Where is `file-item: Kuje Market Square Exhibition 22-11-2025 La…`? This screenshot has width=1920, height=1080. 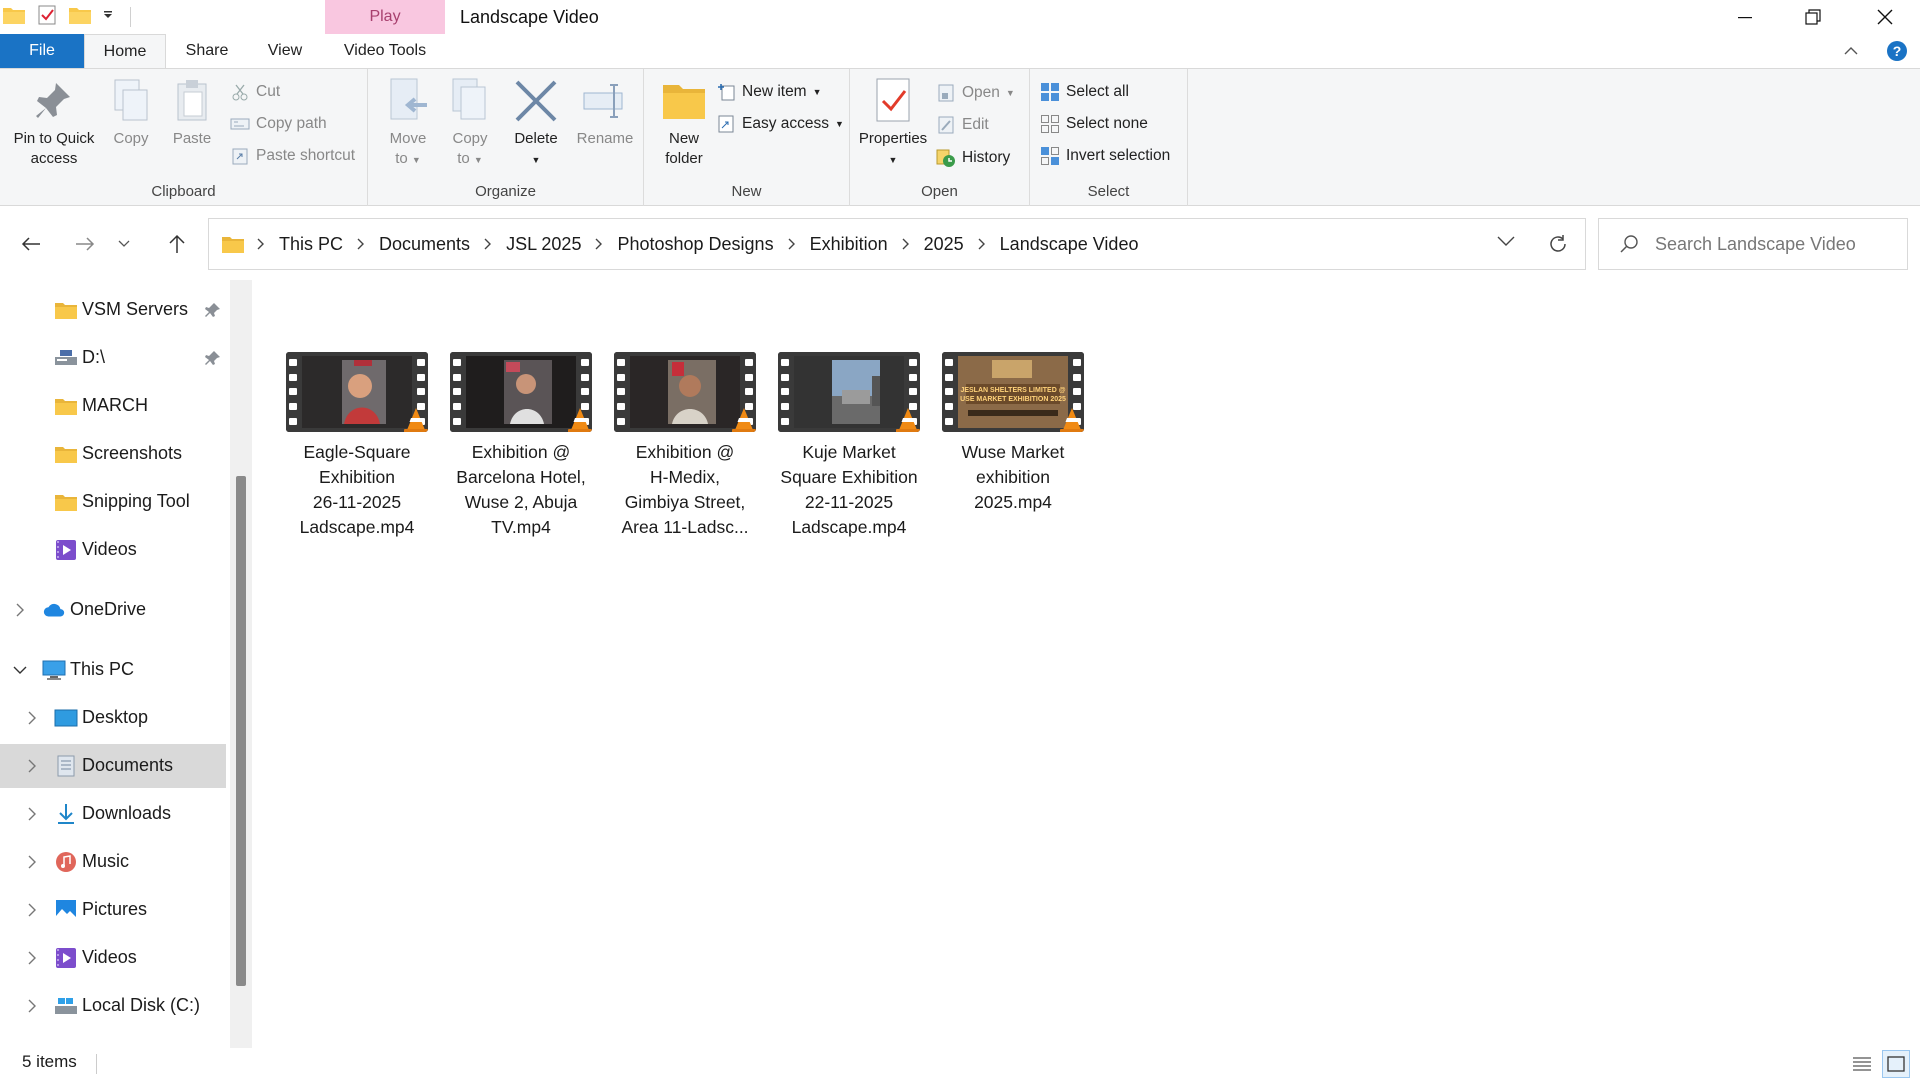 file-item: Kuje Market Square Exhibition 22-11-2025 La… is located at coordinates (849, 446).